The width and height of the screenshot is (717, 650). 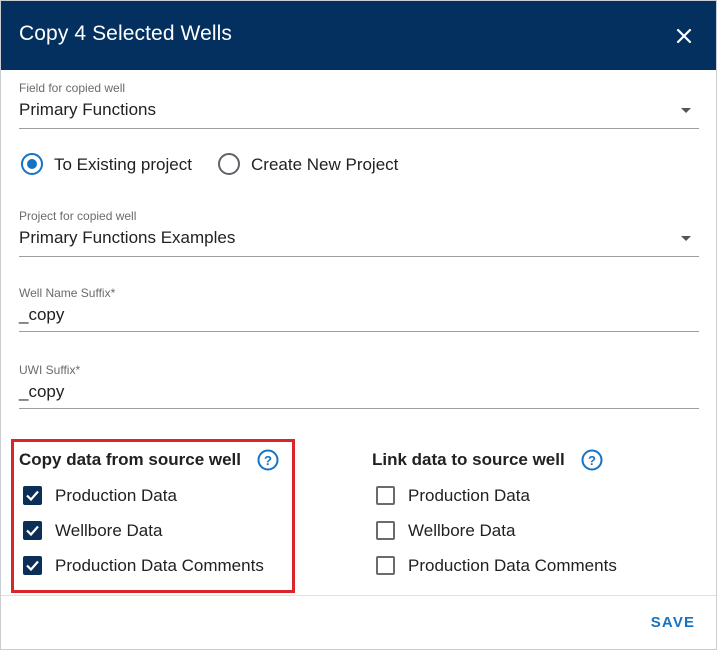 I want to click on radio-new-project: Create New Project, so click(x=313, y=165).